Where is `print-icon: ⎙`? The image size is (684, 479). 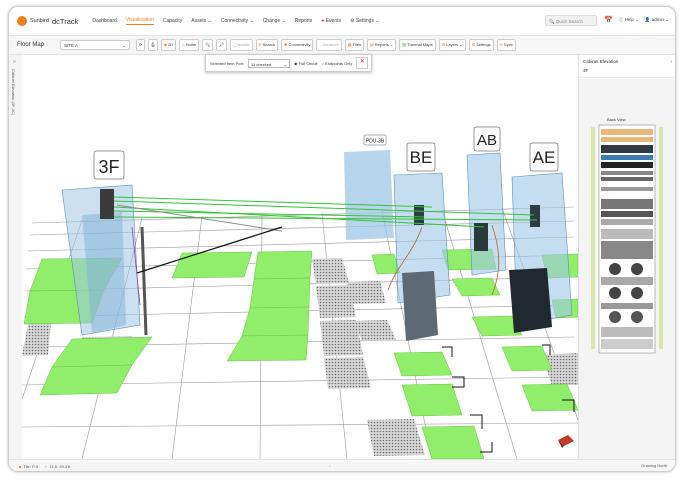
print-icon: ⎙ is located at coordinates (153, 44).